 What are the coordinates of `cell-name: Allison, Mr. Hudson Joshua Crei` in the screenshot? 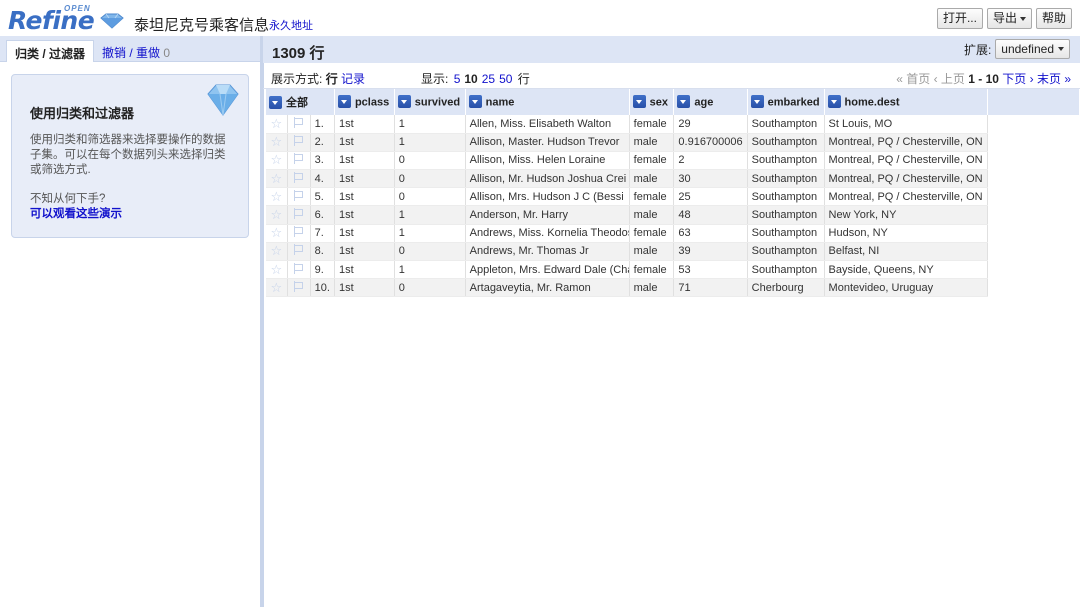 It's located at (547, 179).